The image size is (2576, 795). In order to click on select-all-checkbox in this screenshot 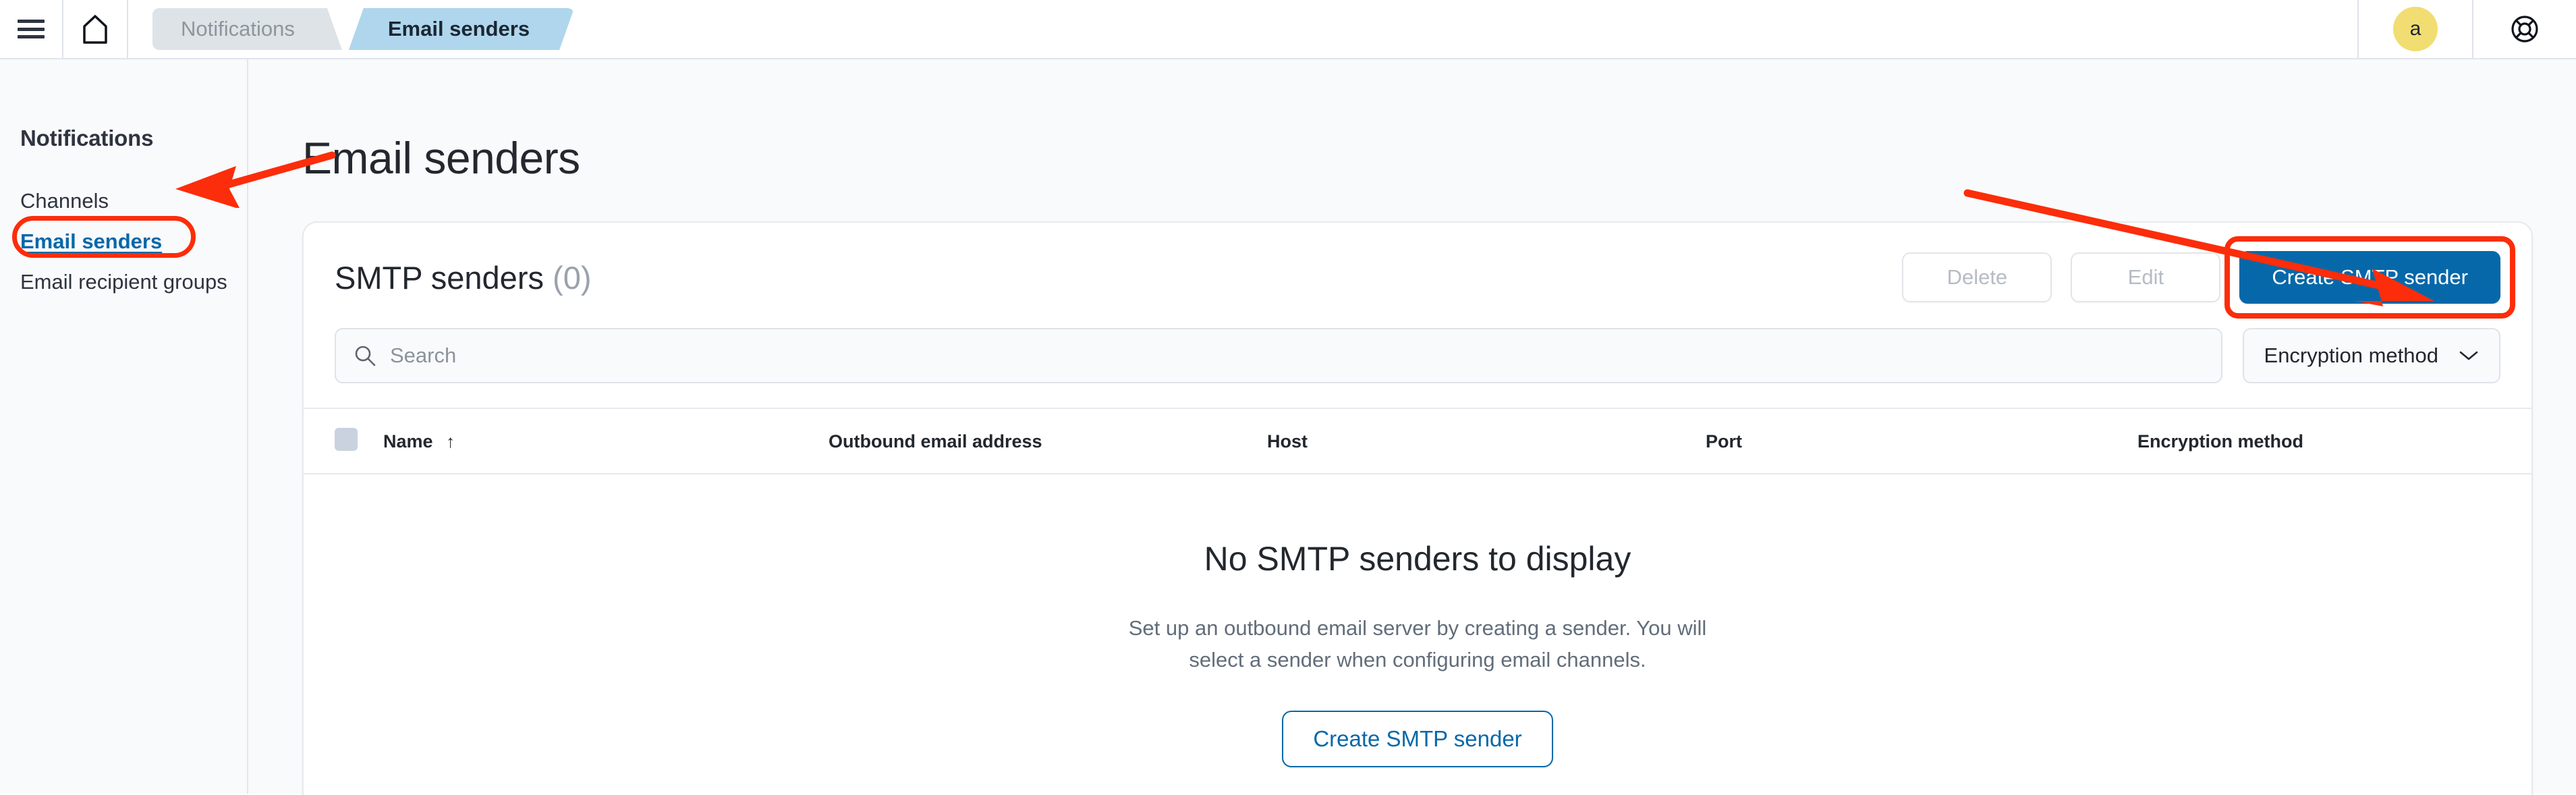, I will do `click(346, 439)`.